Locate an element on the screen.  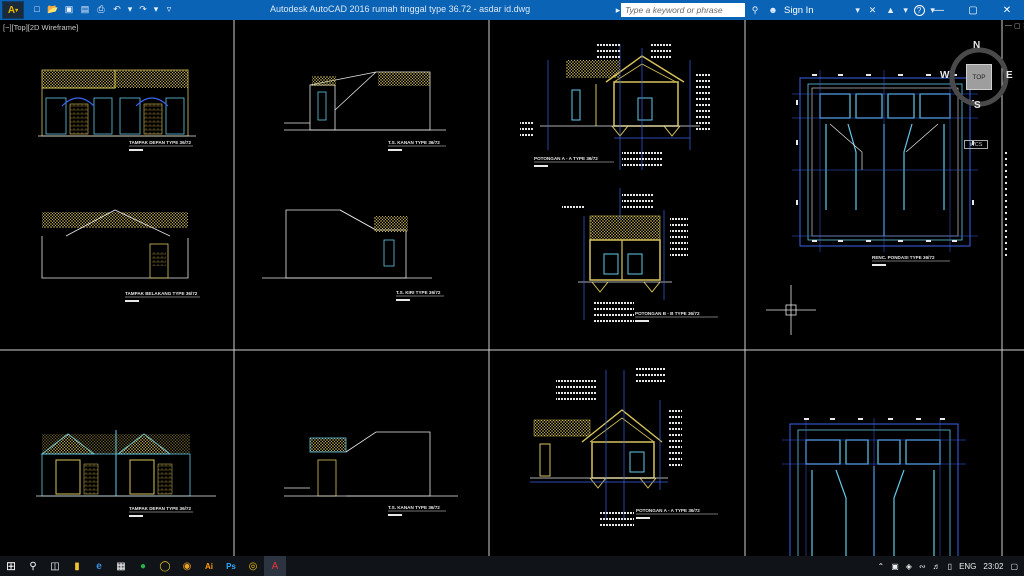
title-rencana-pondasi: RENC. PONDASI TYPE 36/72 is located at coordinates (903, 257).